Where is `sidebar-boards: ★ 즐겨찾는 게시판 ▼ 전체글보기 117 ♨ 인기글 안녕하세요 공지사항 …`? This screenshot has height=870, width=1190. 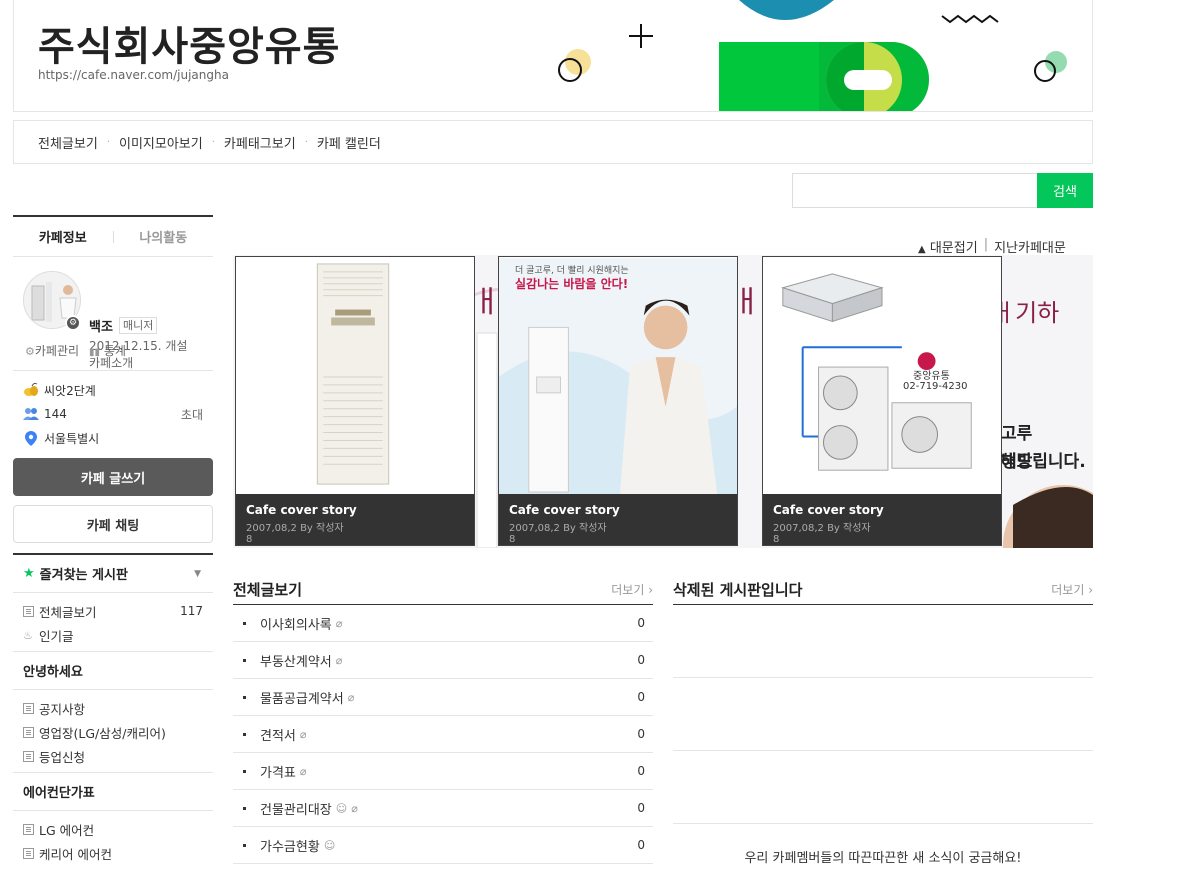
sidebar-boards: ★ 즐겨찾는 게시판 ▼ 전체글보기 117 ♨ 인기글 안녕하세요 공지사항 … is located at coordinates (113, 711).